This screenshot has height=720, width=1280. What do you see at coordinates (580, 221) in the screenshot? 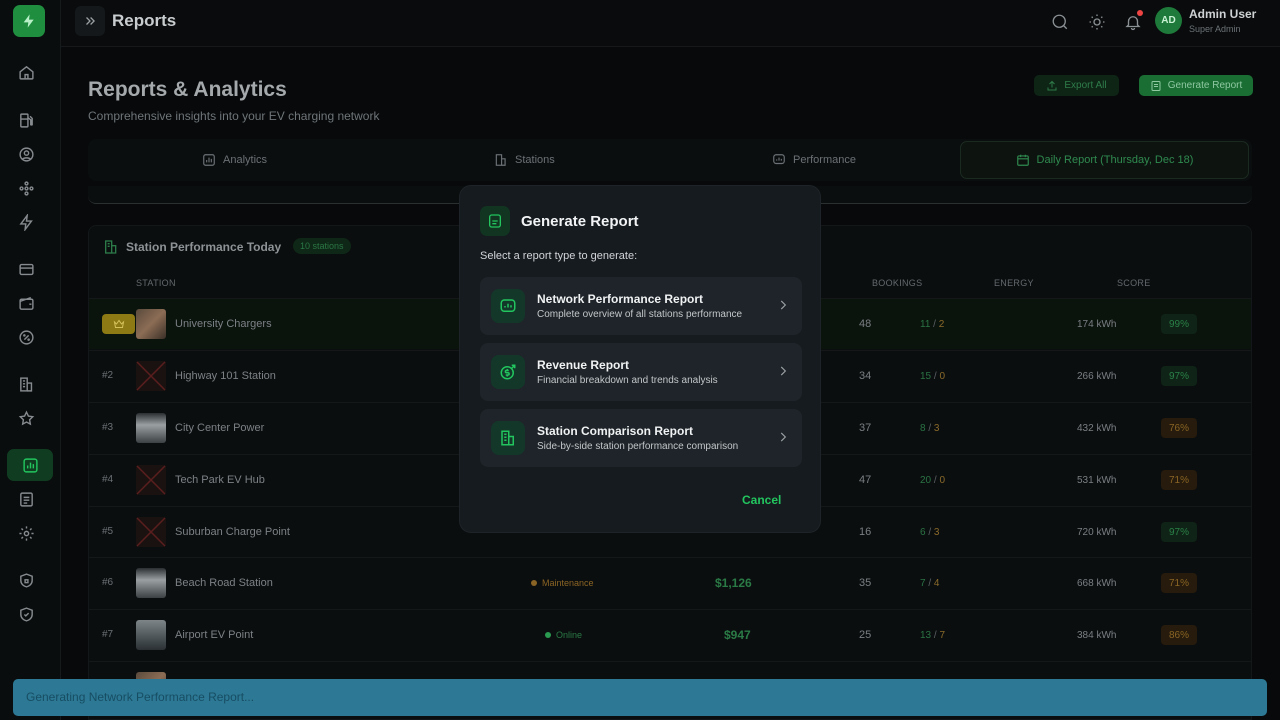
I see `dialog-title: Generate Report` at bounding box center [580, 221].